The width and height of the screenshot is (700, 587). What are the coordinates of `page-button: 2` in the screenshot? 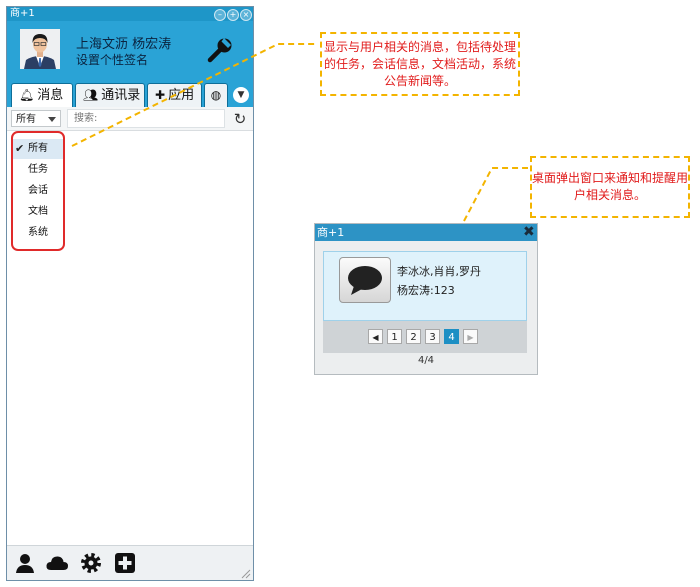 It's located at (413, 336).